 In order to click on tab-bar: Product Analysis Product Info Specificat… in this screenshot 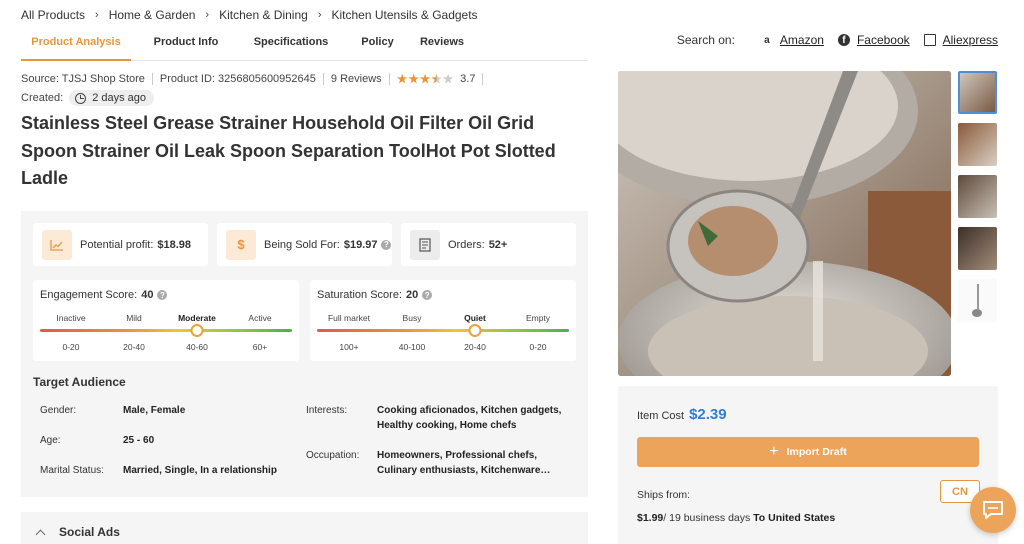, I will do `click(304, 46)`.